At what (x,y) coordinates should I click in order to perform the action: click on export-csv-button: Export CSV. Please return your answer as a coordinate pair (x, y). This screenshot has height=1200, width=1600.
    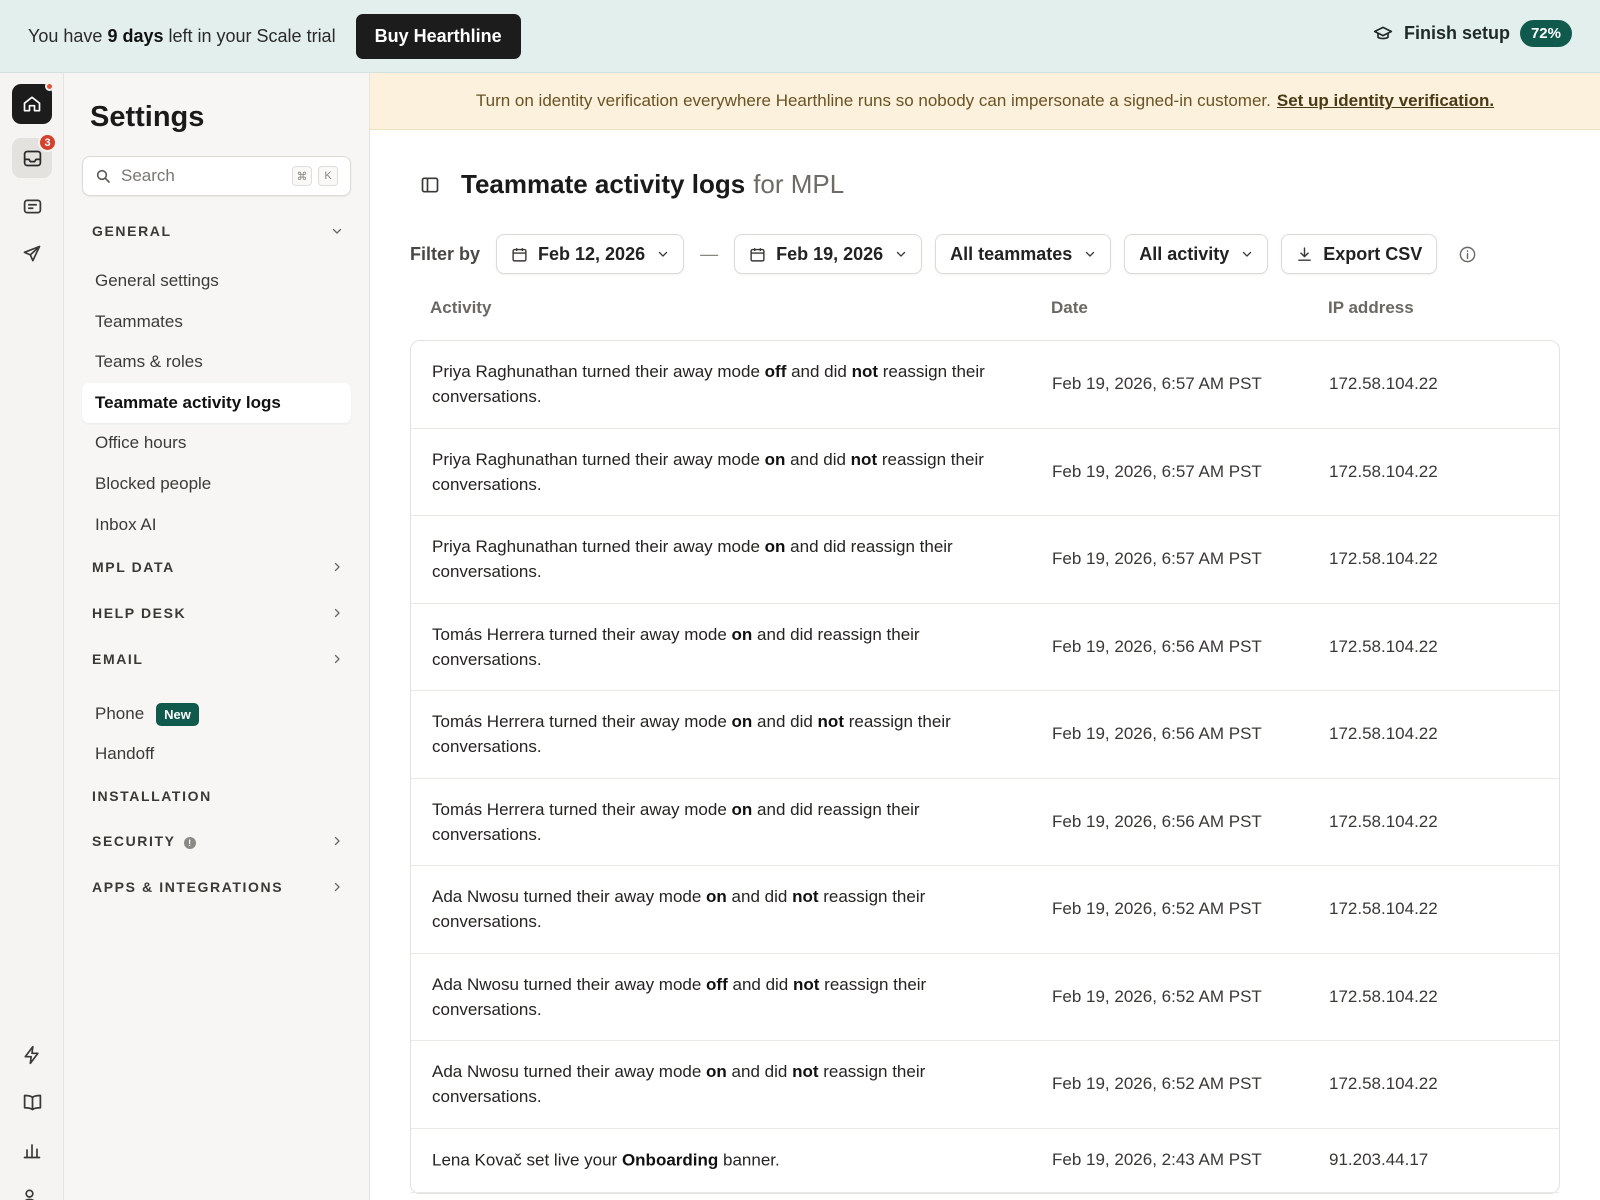
    Looking at the image, I should click on (1359, 254).